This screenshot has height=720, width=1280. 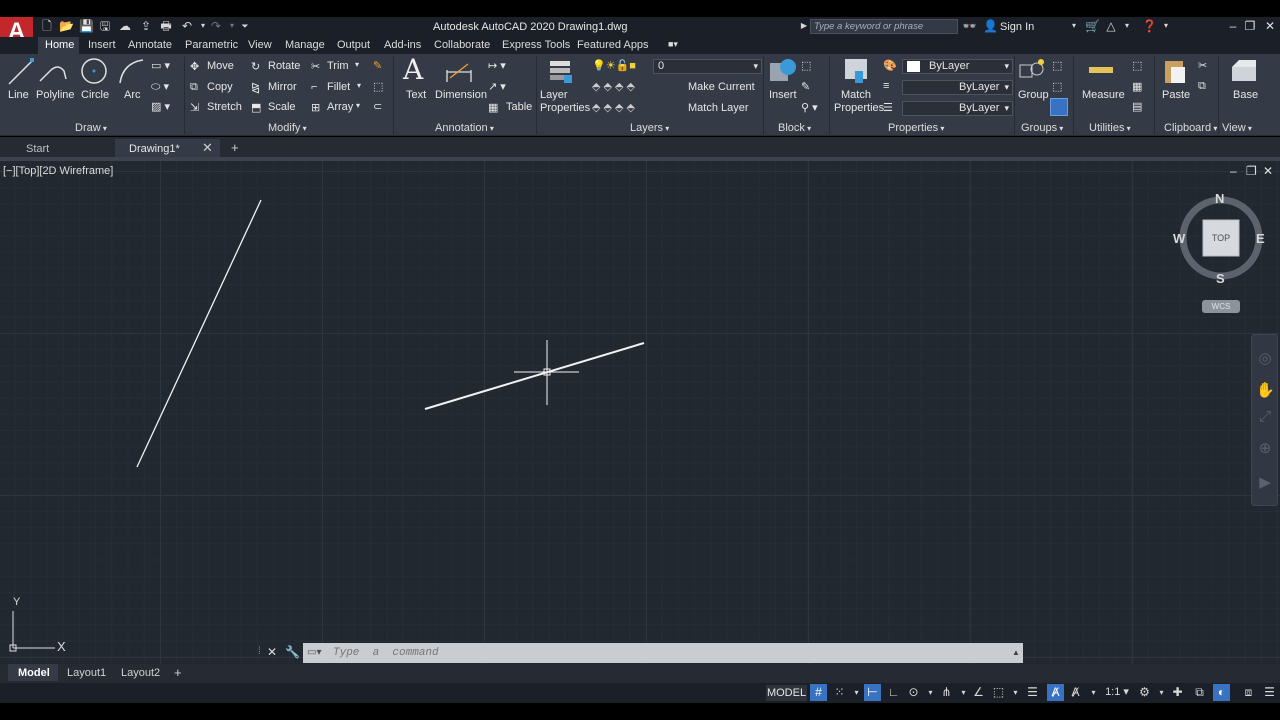 What do you see at coordinates (461, 95) in the screenshot?
I see `dimension-button: Dimension` at bounding box center [461, 95].